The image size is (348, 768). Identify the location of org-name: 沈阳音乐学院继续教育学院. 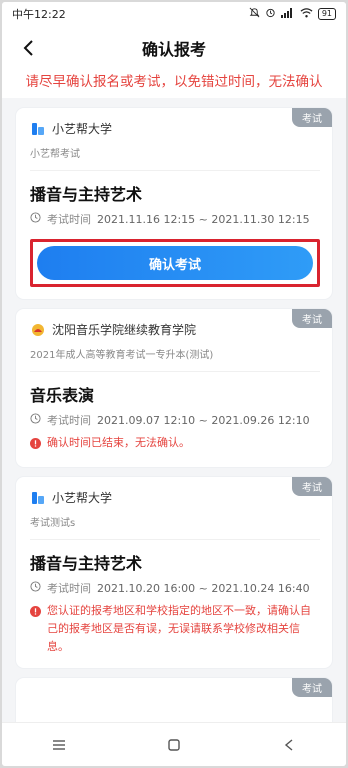
(124, 330).